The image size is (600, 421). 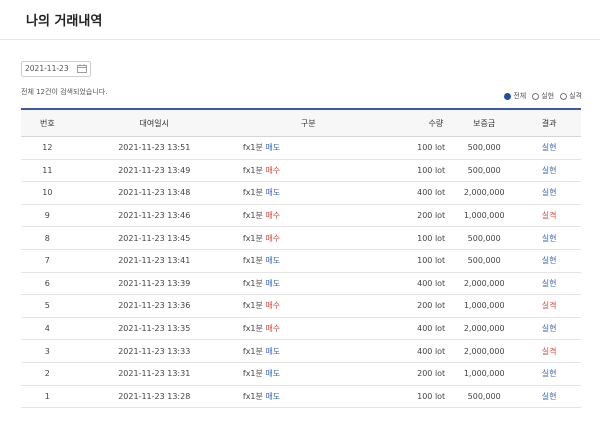 I want to click on cell-no: 4, so click(x=47, y=329).